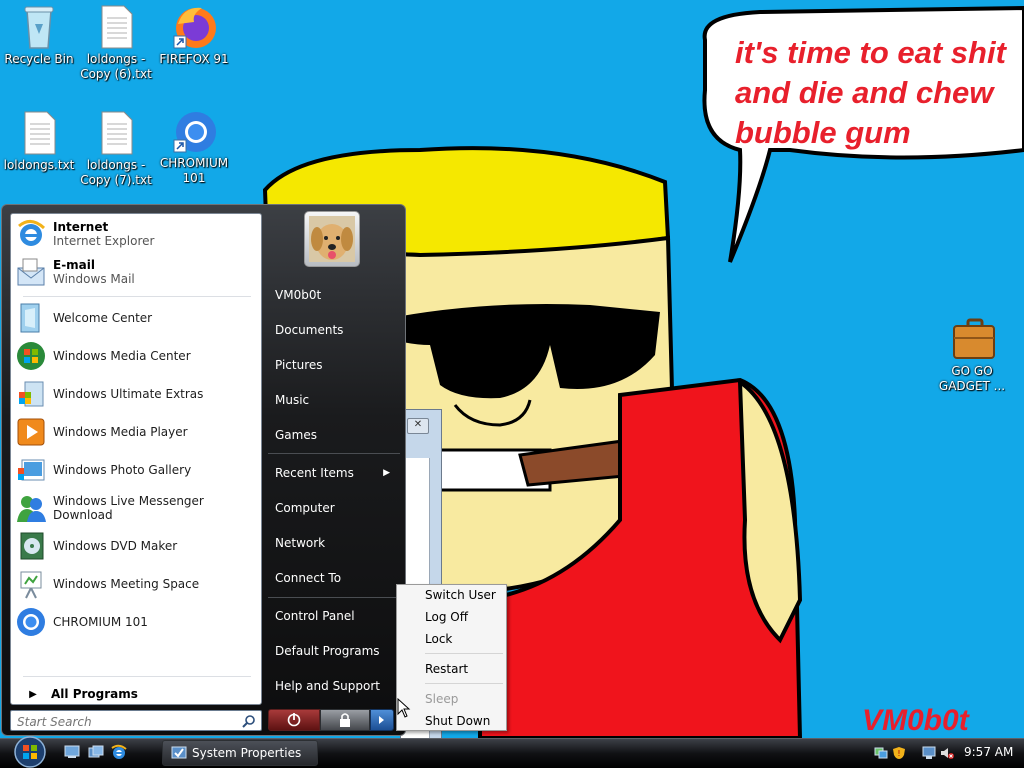 This screenshot has height=771, width=1024. I want to click on power-options-arrow-button, so click(382, 720).